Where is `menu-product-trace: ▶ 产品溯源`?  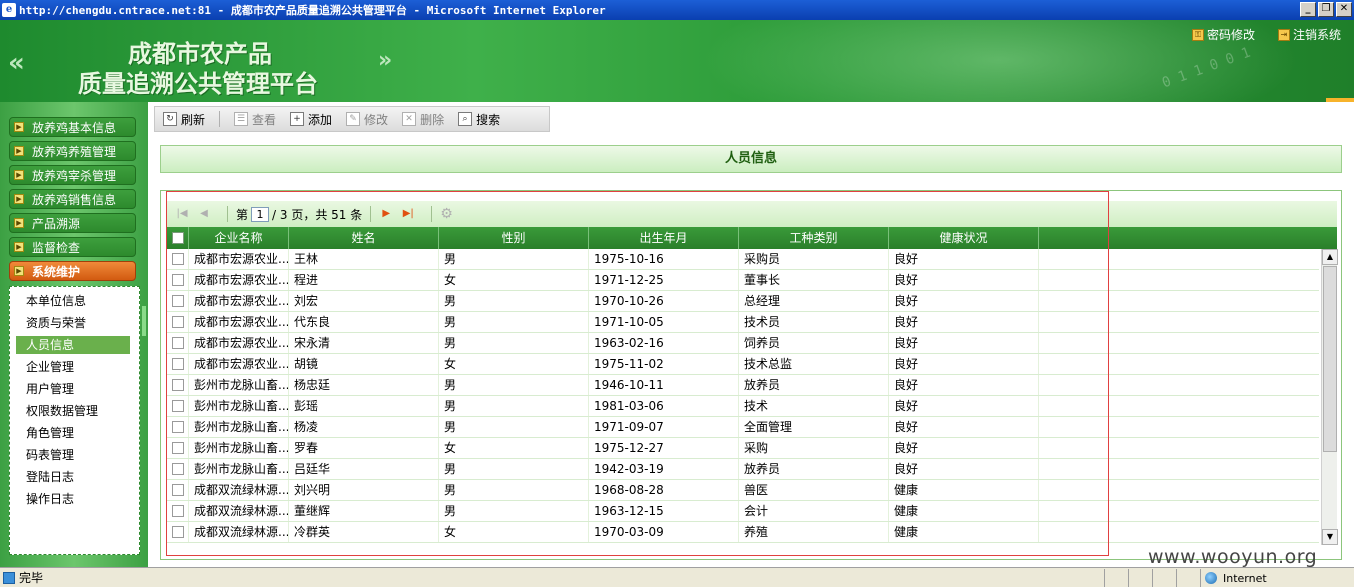
menu-product-trace: ▶ 产品溯源 is located at coordinates (72, 223).